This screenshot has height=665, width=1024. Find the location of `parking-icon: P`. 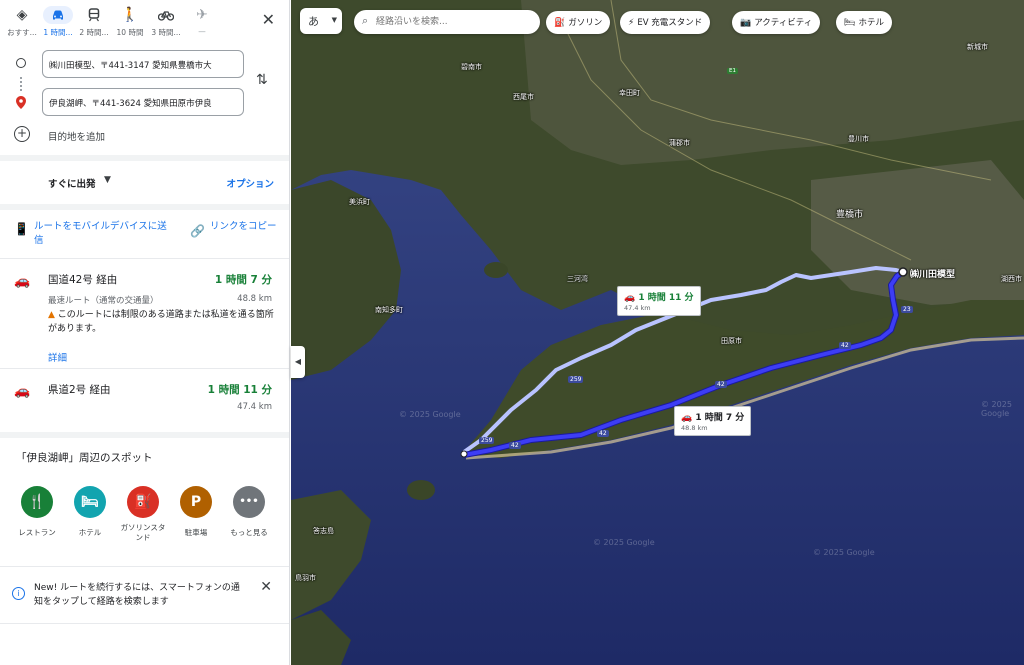

parking-icon: P is located at coordinates (196, 502).